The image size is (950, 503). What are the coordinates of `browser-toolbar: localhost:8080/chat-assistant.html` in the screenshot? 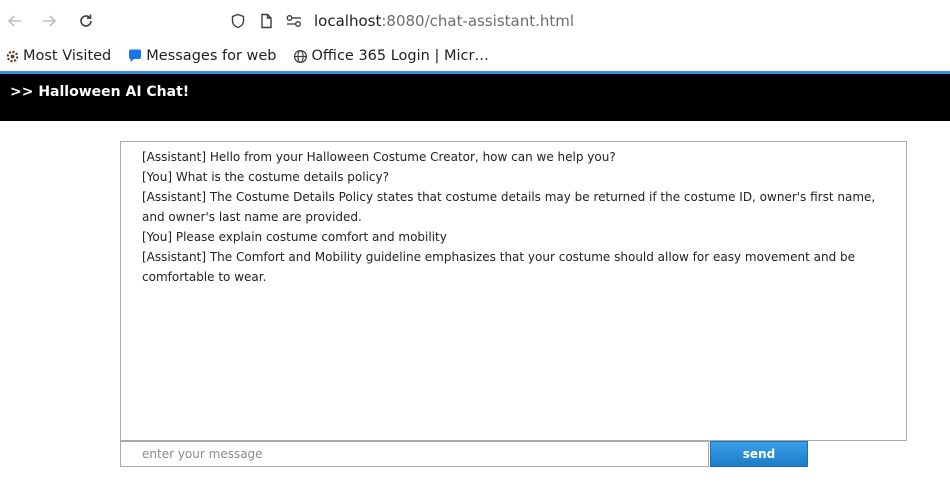 It's located at (475, 21).